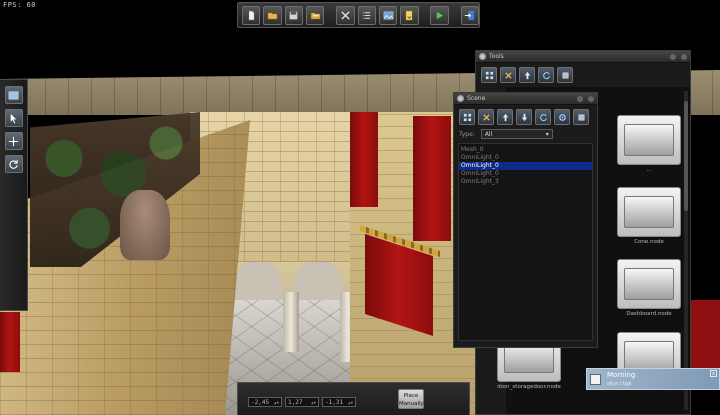  I want to click on save-button, so click(294, 15).